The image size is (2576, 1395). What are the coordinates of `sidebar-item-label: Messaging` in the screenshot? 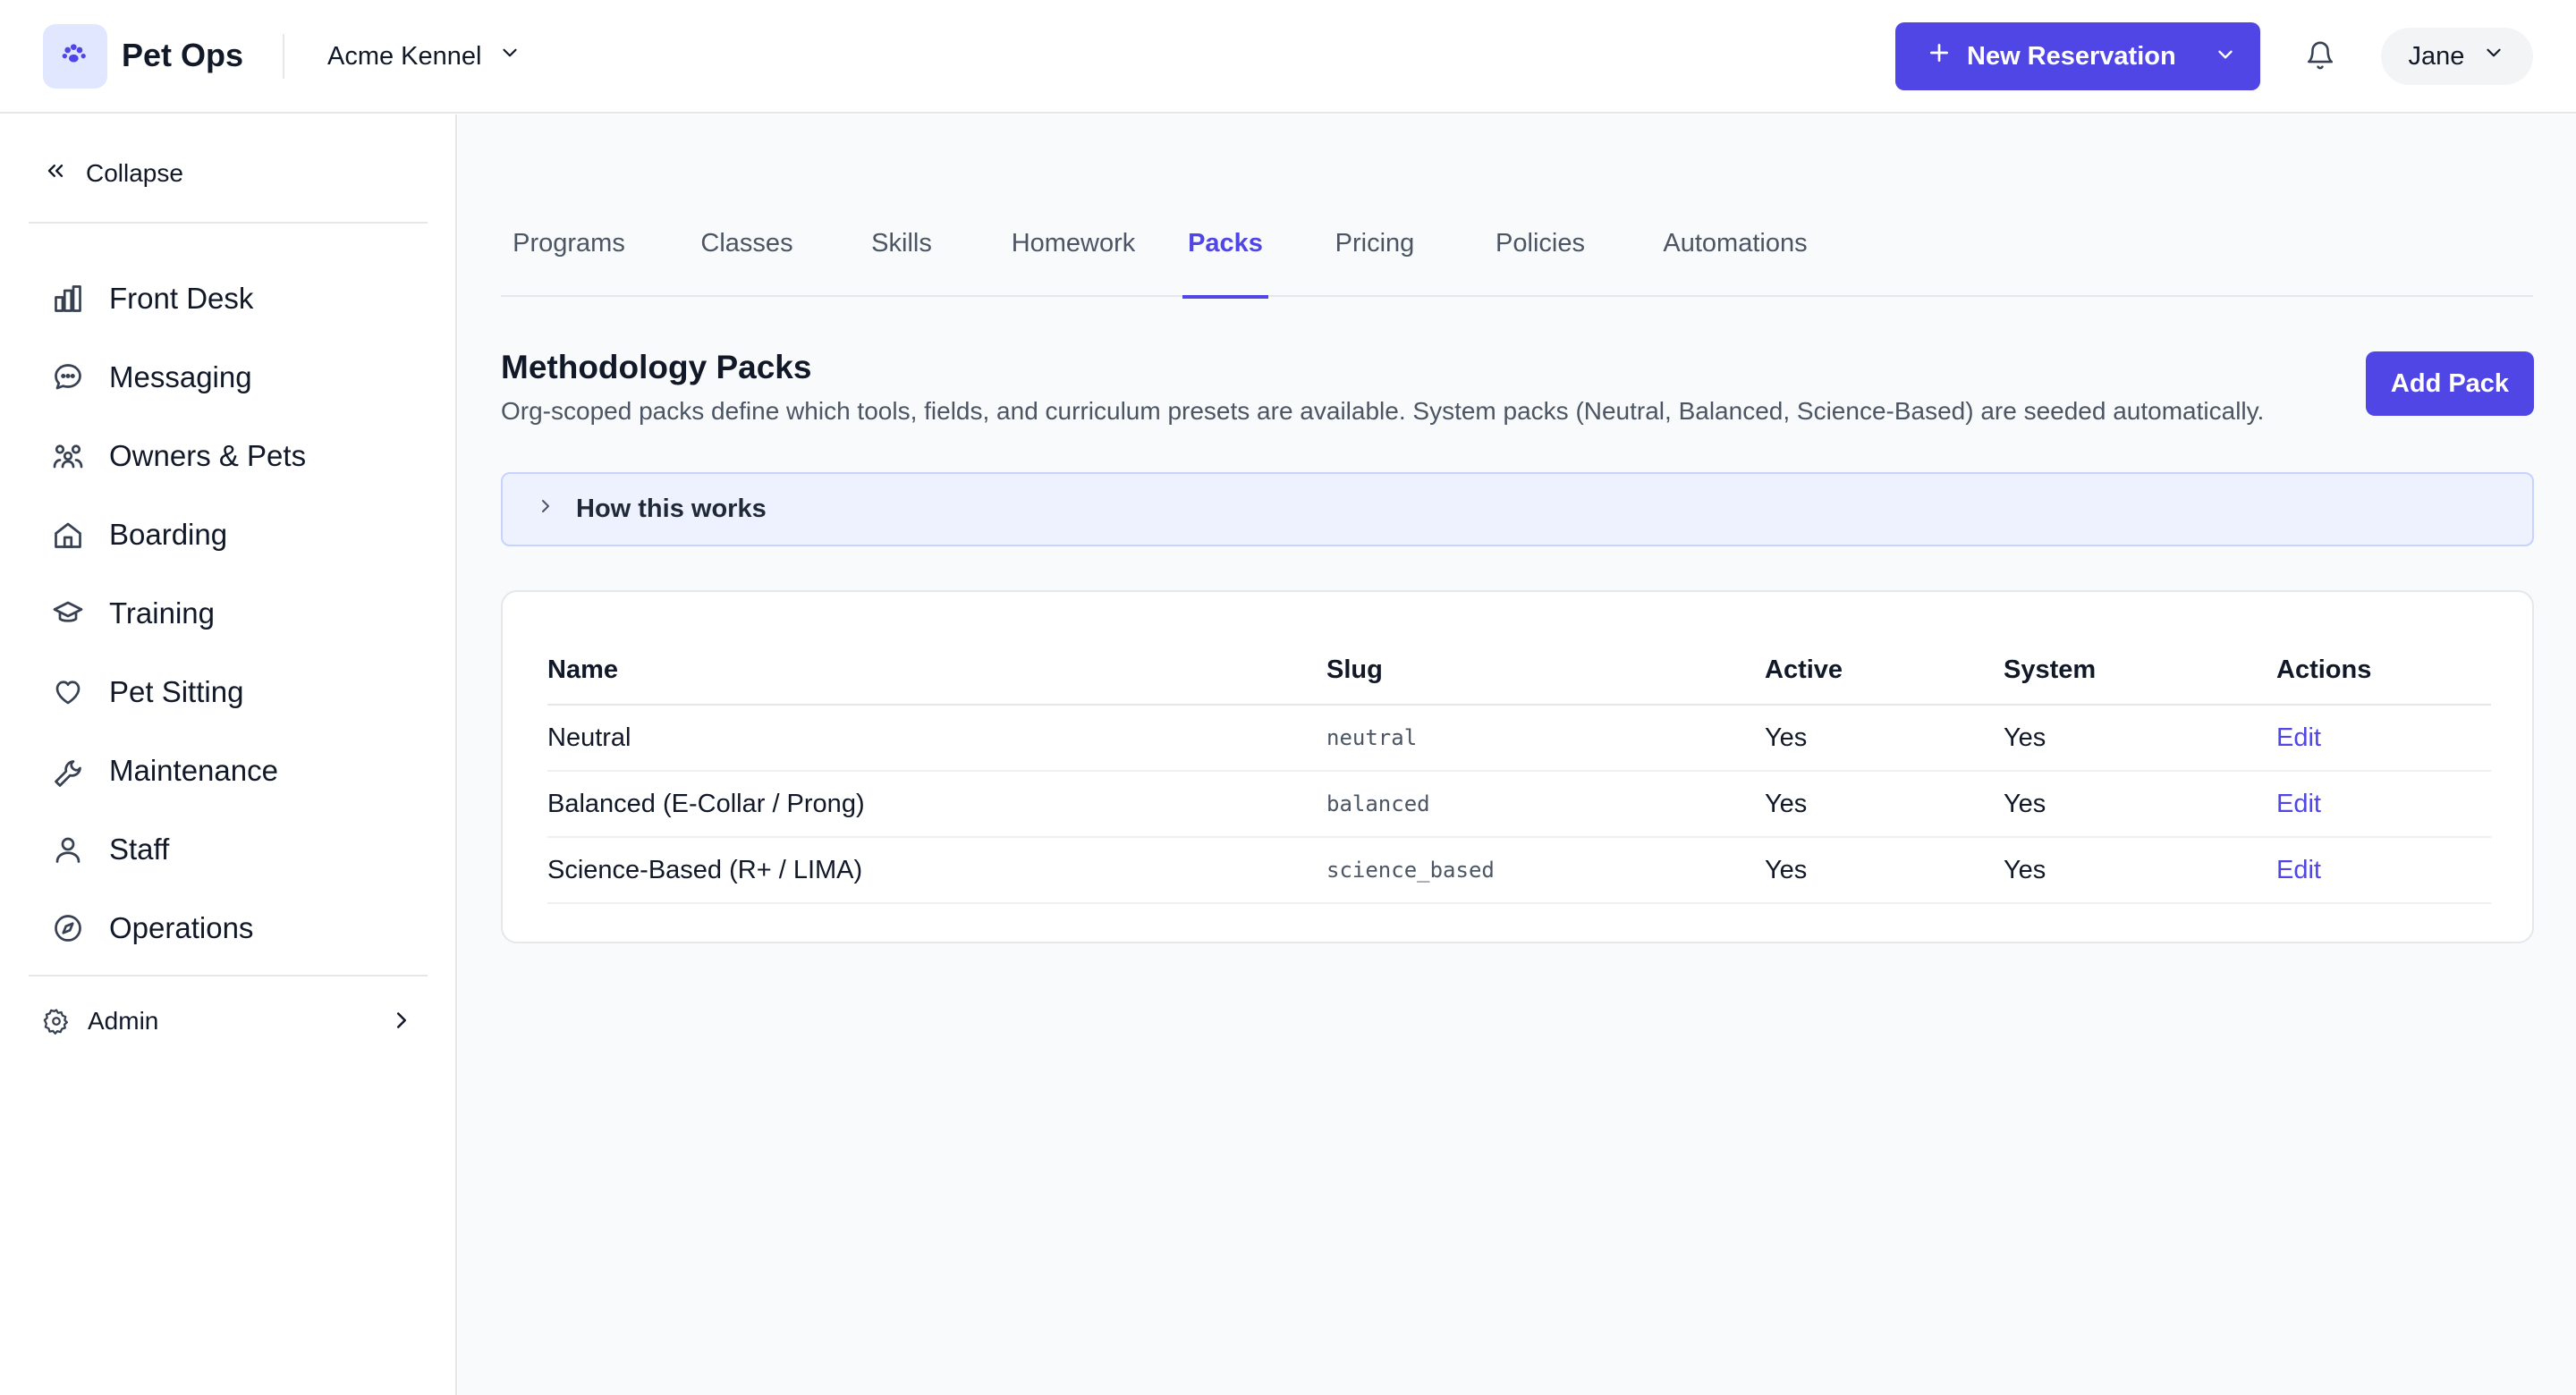 It's located at (180, 376).